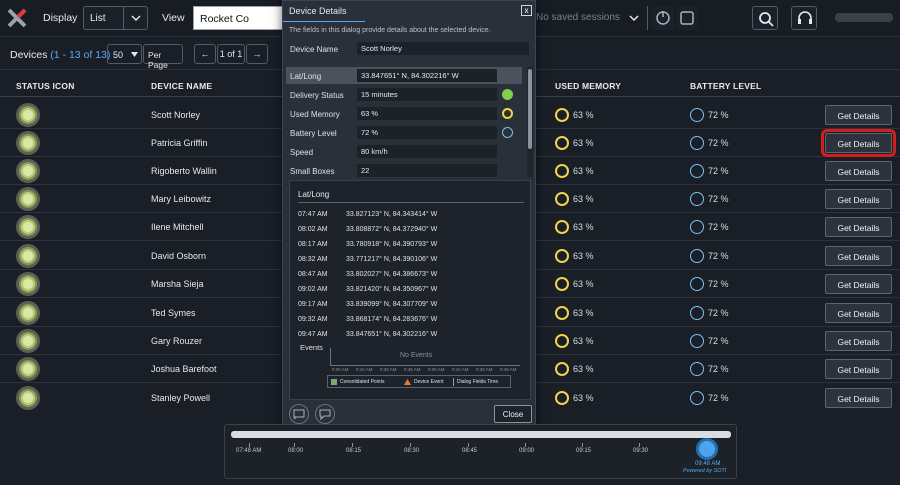  Describe the element at coordinates (296, 451) in the screenshot. I see `timeline-label: 08:00` at that location.